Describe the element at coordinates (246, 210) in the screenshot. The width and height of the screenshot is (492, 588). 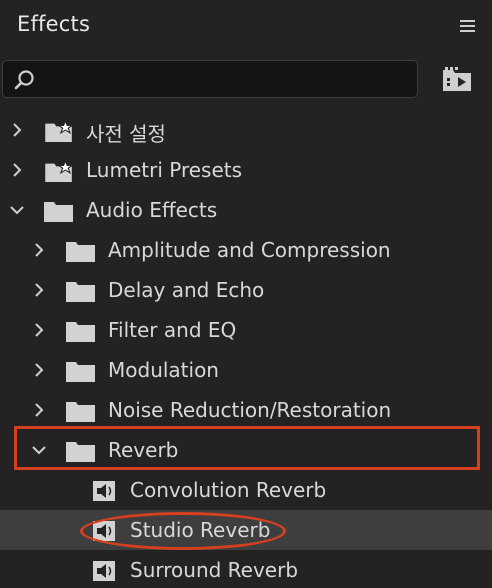
I see `folder-item: Audio Effects` at that location.